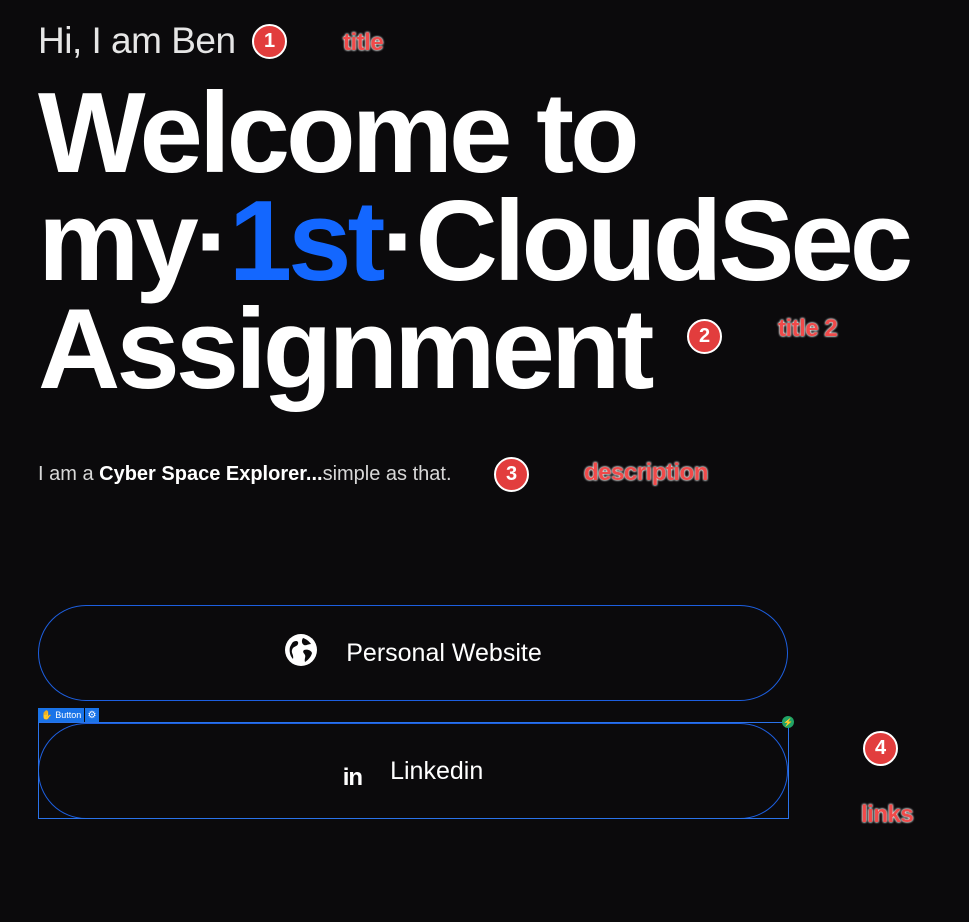  What do you see at coordinates (339, 133) in the screenshot?
I see `headline-line-1: Welcome to` at bounding box center [339, 133].